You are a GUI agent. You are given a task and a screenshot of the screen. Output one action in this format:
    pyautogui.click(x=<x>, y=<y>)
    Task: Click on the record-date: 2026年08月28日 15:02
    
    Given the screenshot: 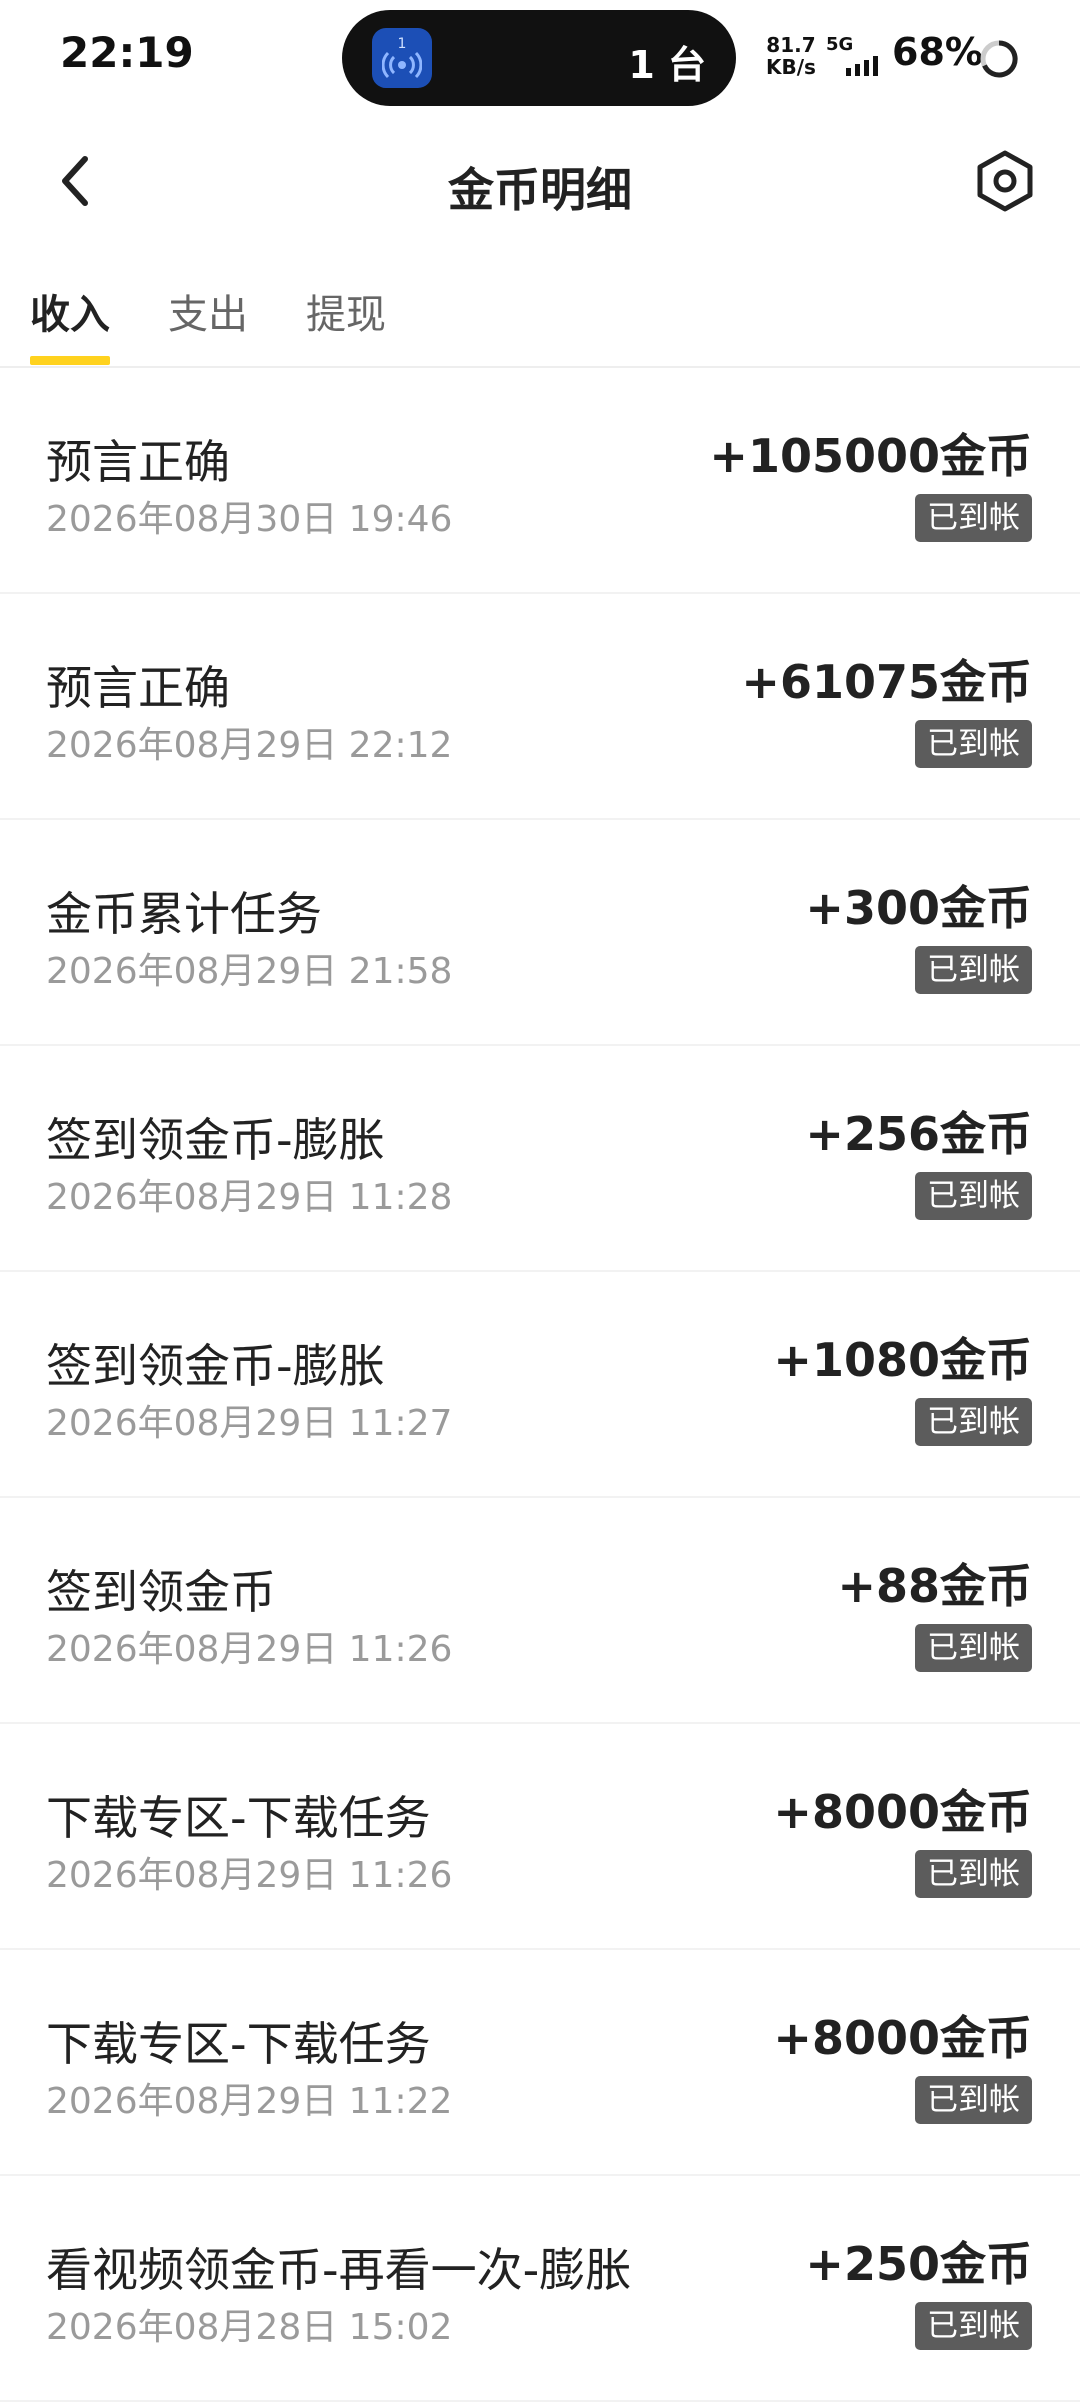 What is the action you would take?
    pyautogui.click(x=249, y=2327)
    